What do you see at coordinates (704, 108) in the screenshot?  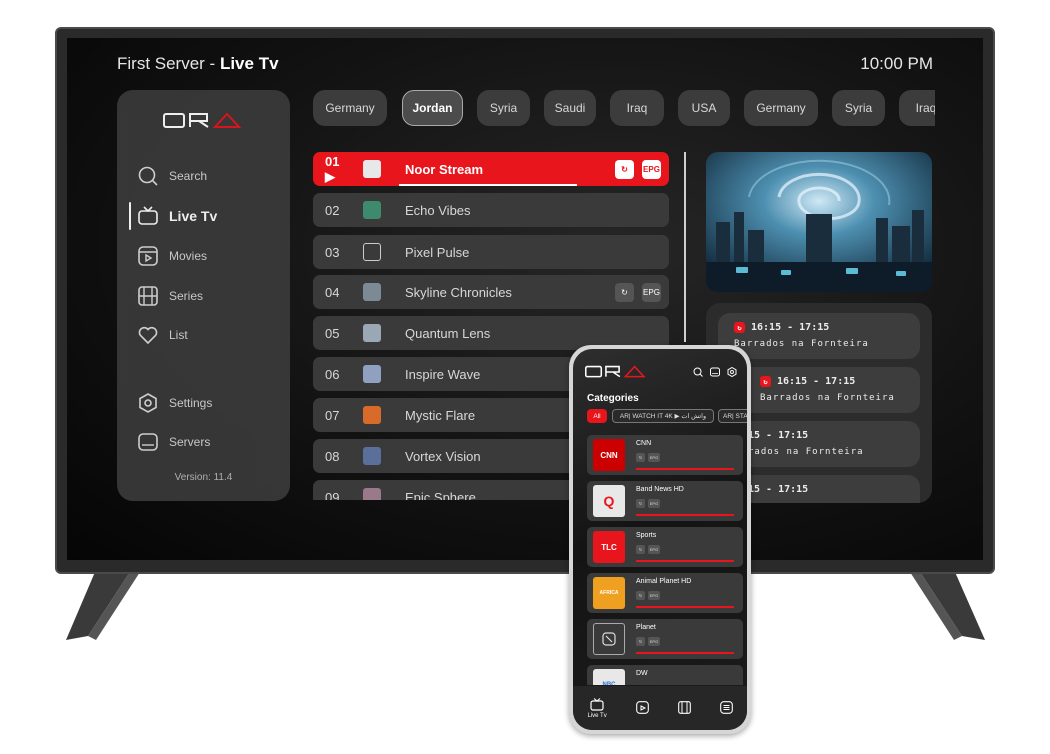 I see `tab-usa: USA` at bounding box center [704, 108].